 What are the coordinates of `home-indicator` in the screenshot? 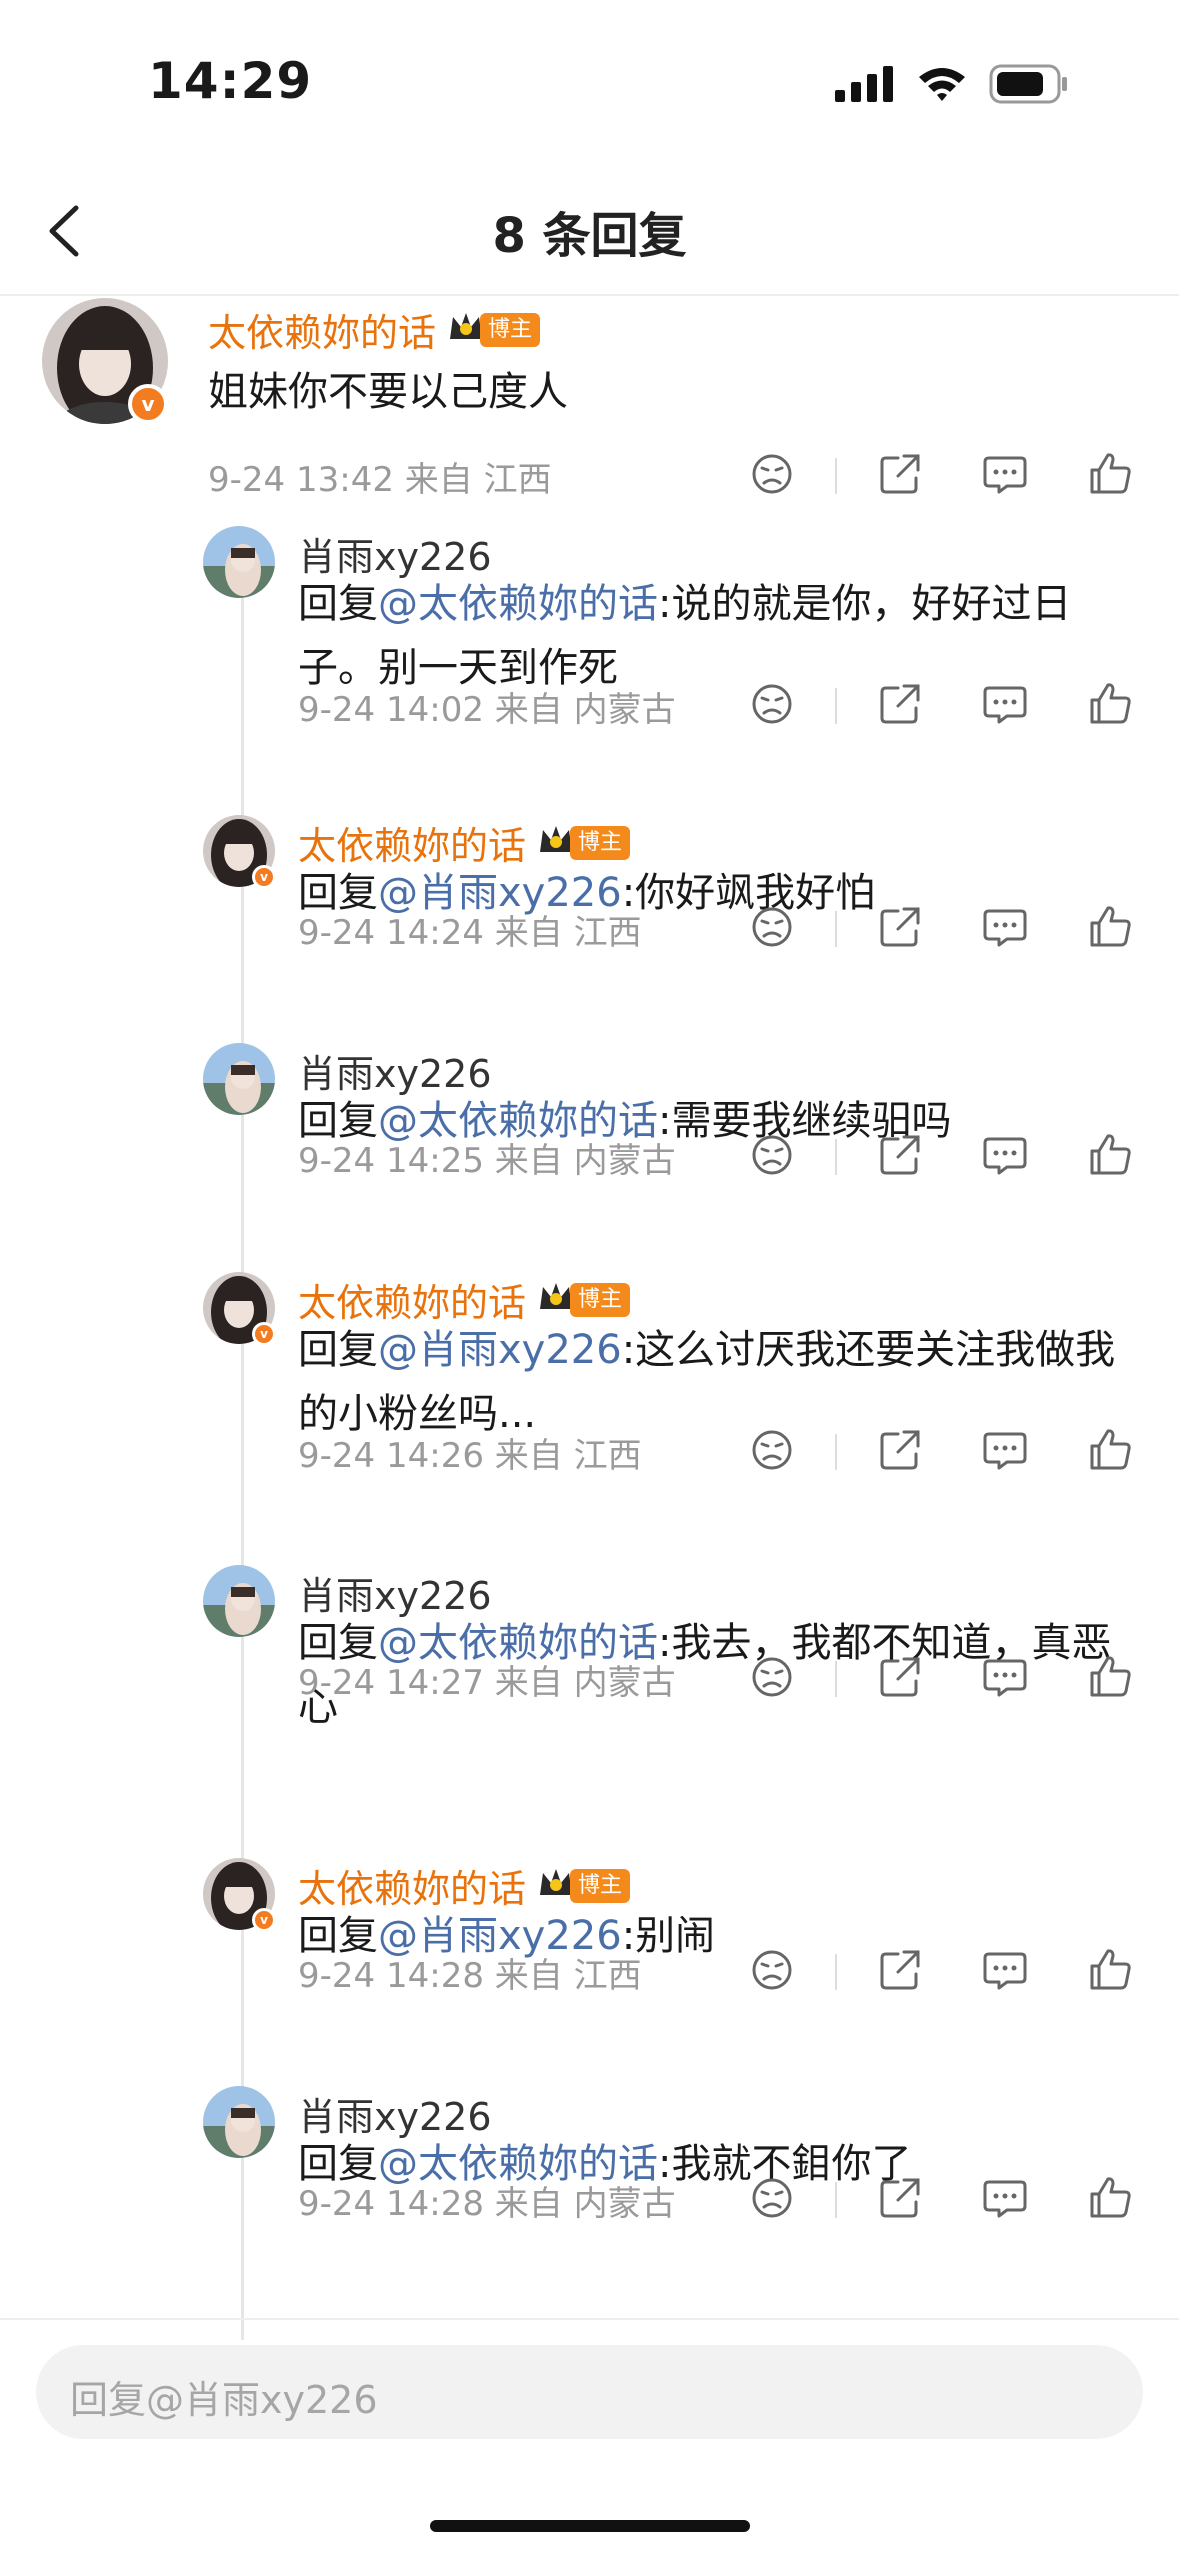 It's located at (590, 2526).